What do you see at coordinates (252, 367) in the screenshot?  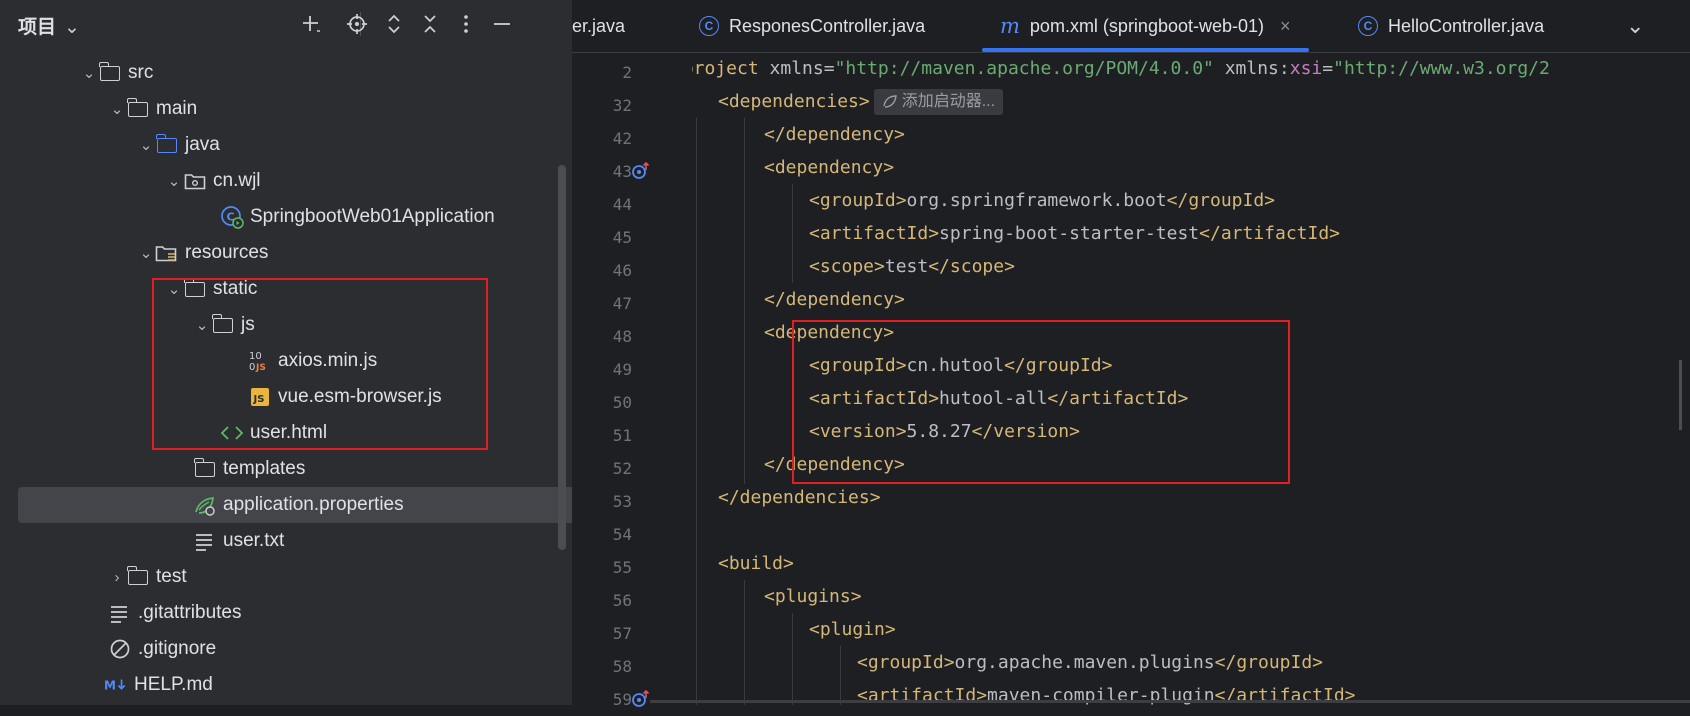 I see `svg-text: 0` at bounding box center [252, 367].